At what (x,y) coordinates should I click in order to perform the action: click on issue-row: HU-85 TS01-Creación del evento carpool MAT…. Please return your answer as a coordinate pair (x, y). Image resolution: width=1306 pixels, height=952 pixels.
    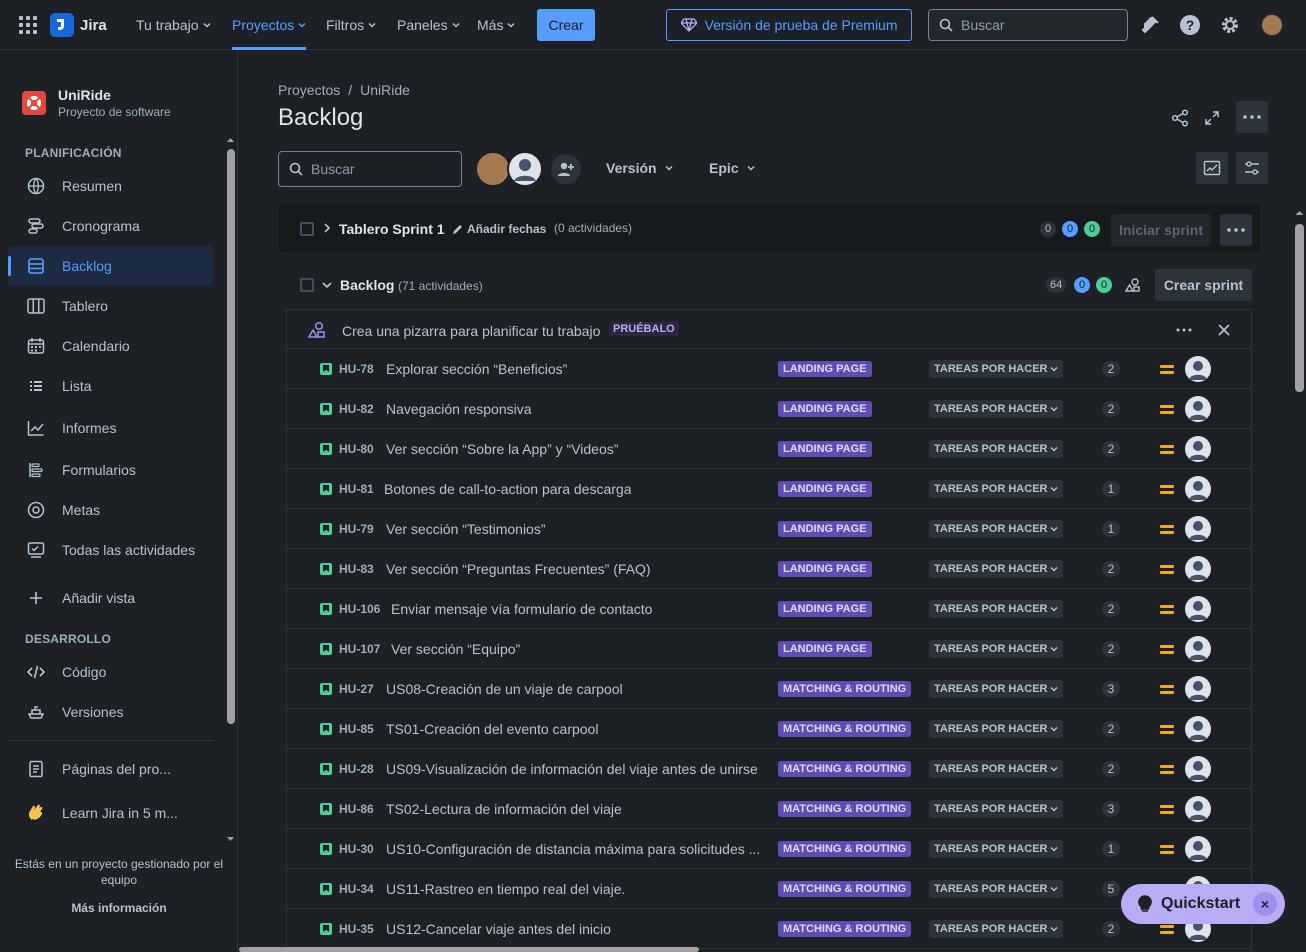
    Looking at the image, I should click on (769, 729).